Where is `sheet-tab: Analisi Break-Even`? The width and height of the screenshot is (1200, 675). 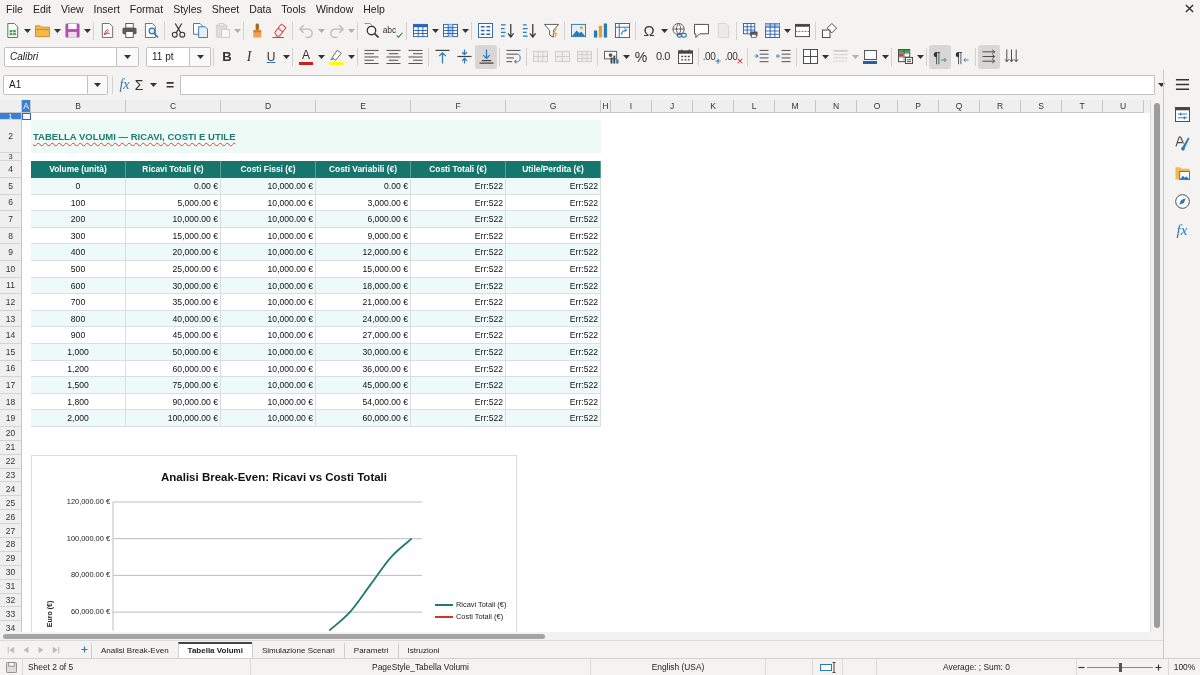 sheet-tab: Analisi Break-Even is located at coordinates (134, 649).